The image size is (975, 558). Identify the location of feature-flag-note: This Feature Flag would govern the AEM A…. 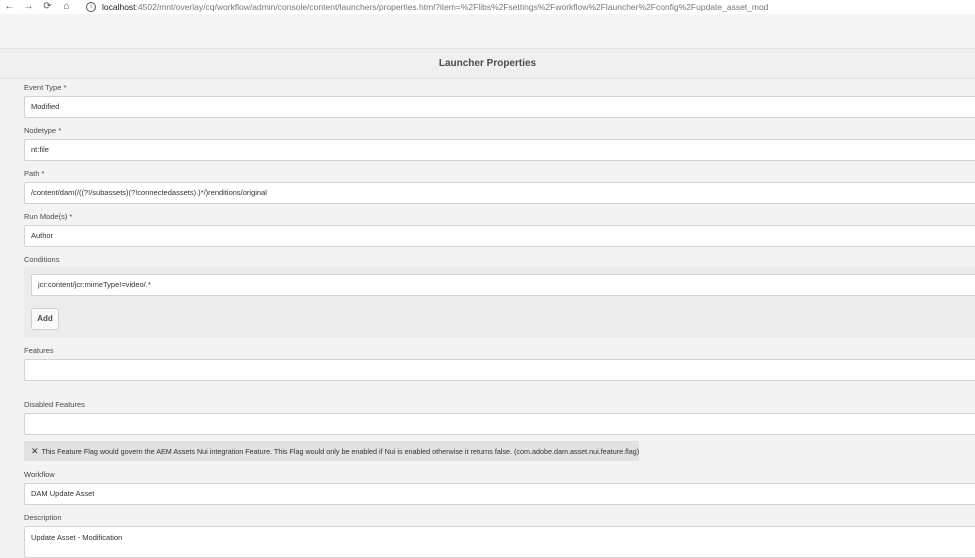
(340, 451).